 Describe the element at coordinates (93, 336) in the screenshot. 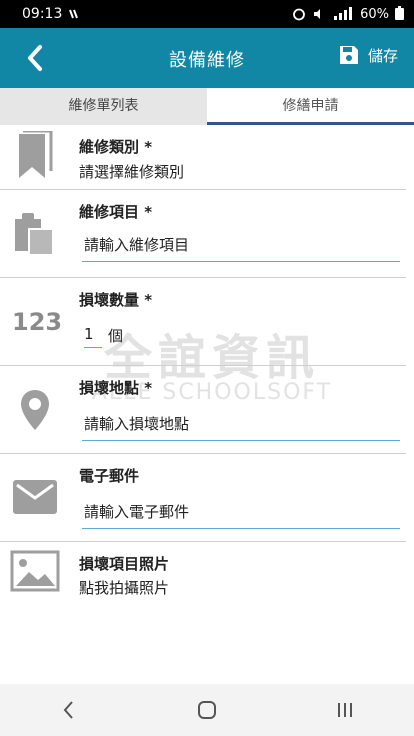

I see `quantity-input: 1` at that location.